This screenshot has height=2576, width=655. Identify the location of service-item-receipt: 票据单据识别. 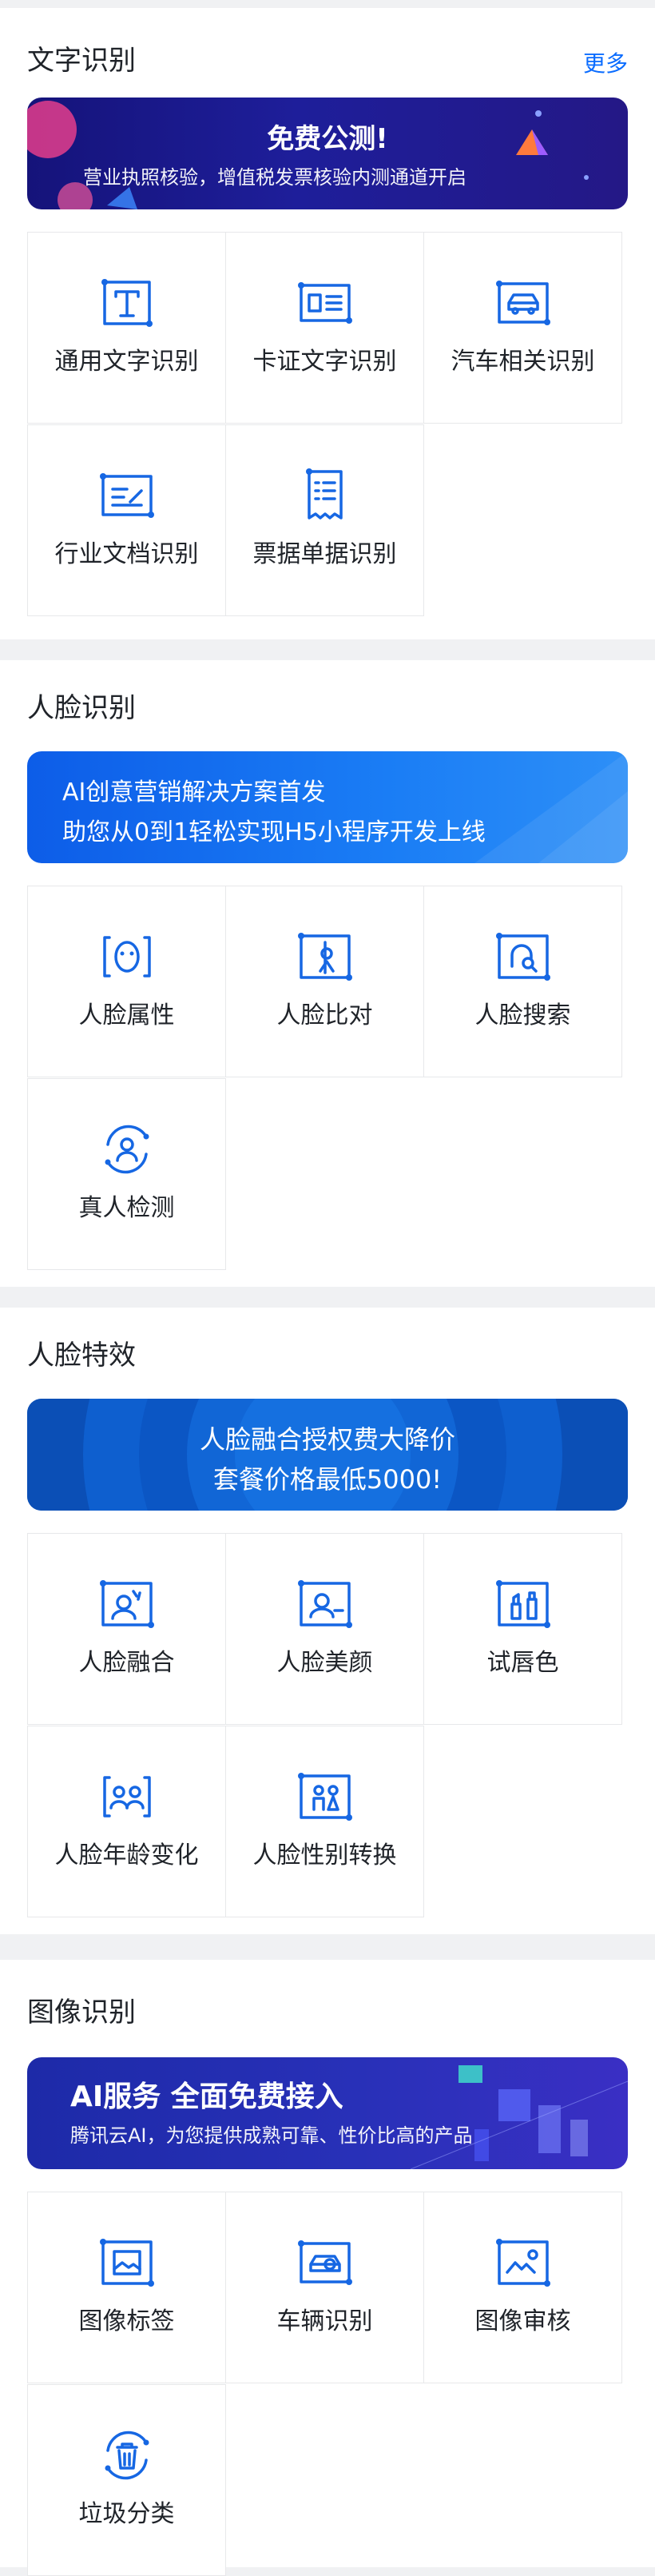
(325, 520).